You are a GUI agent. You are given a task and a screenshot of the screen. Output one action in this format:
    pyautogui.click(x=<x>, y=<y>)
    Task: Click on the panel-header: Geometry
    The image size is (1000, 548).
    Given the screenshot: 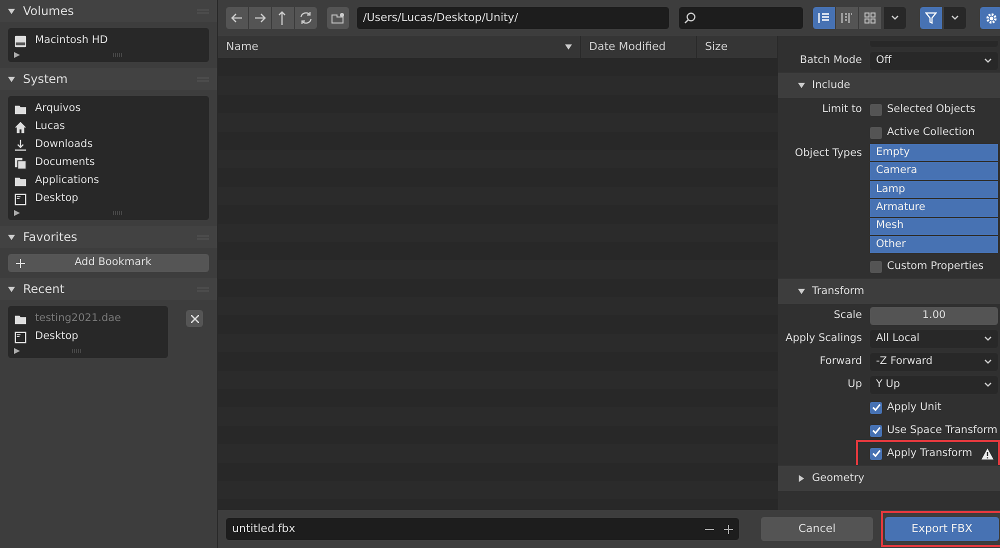 What is the action you would take?
    pyautogui.click(x=889, y=478)
    